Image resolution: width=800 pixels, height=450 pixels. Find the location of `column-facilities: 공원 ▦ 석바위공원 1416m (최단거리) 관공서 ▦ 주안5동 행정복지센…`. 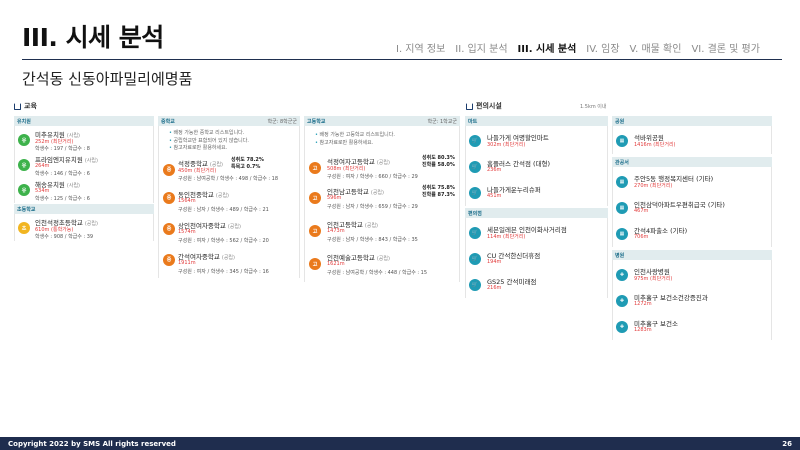

column-facilities: 공원 ▦ 석바위공원 1416m (최단거리) 관공서 ▦ 주안5동 행정복지센… is located at coordinates (692, 228).